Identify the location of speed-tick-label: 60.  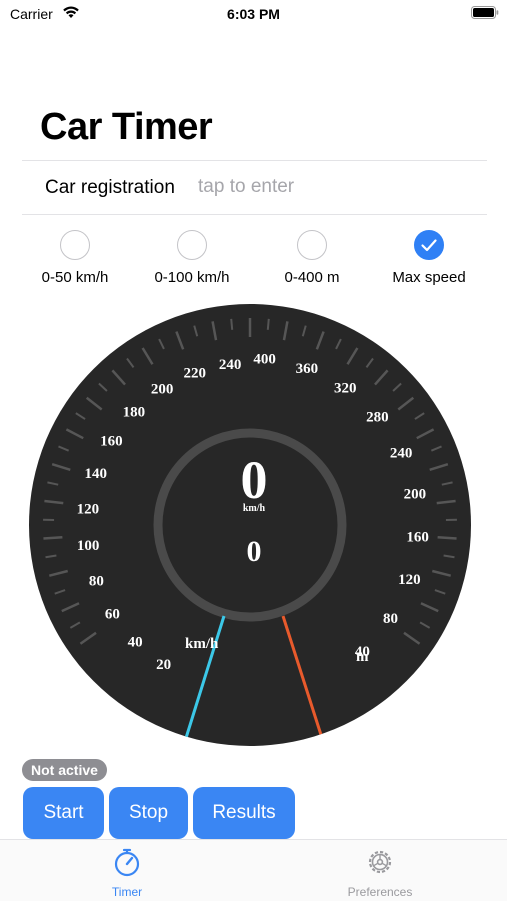
(112, 614).